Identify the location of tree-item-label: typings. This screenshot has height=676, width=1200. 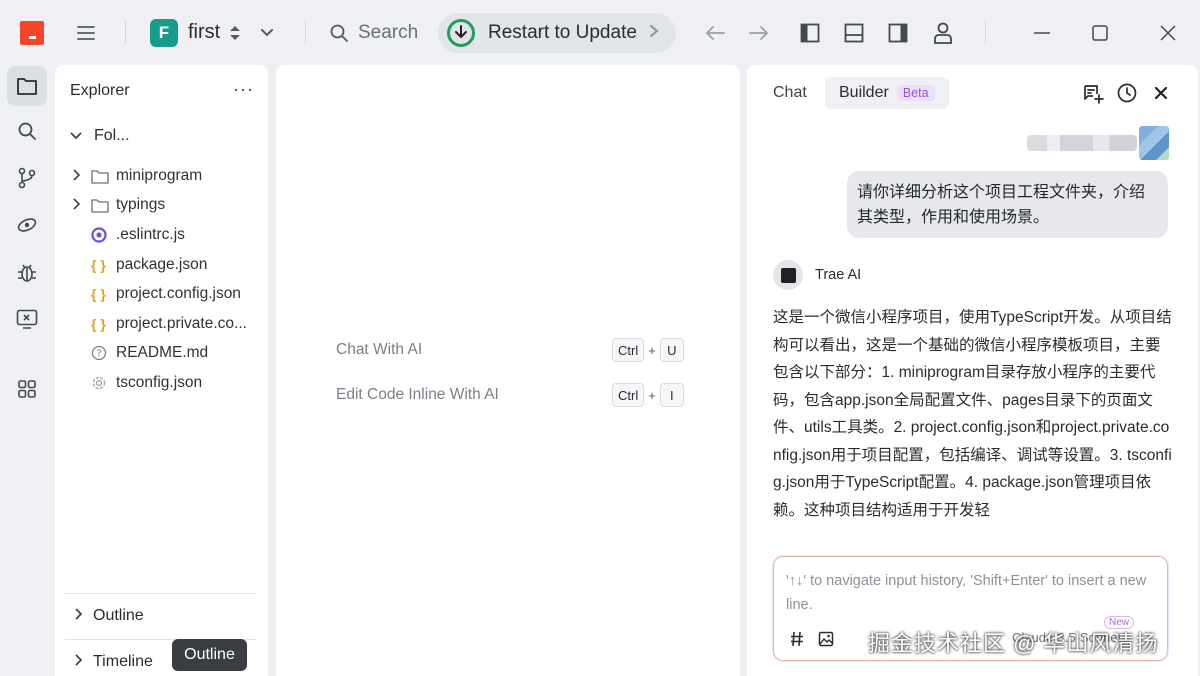
(141, 204).